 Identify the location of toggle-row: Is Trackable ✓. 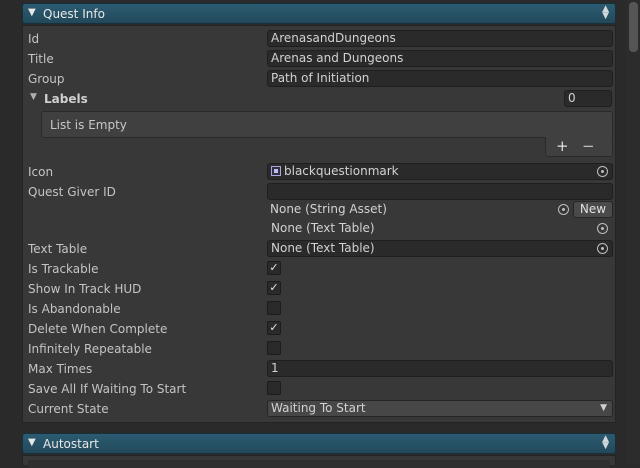
(320, 269).